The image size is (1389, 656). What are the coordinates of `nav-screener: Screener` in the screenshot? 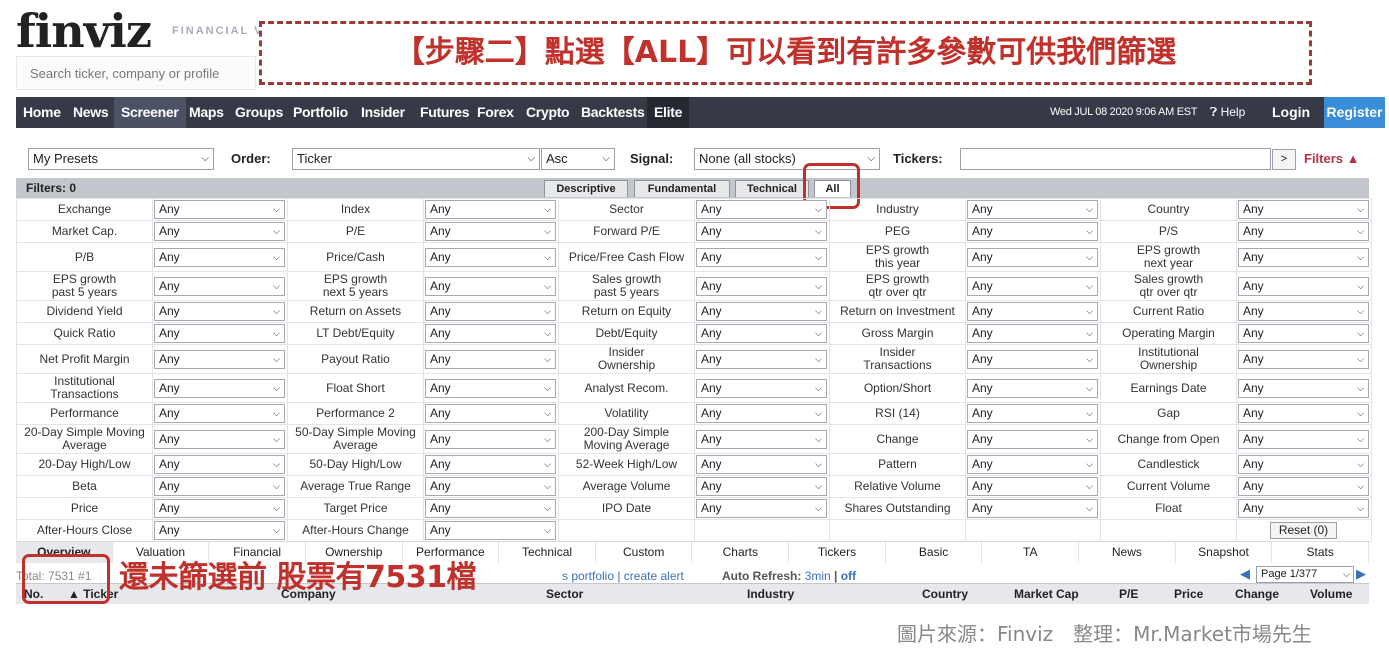 It's located at (150, 112).